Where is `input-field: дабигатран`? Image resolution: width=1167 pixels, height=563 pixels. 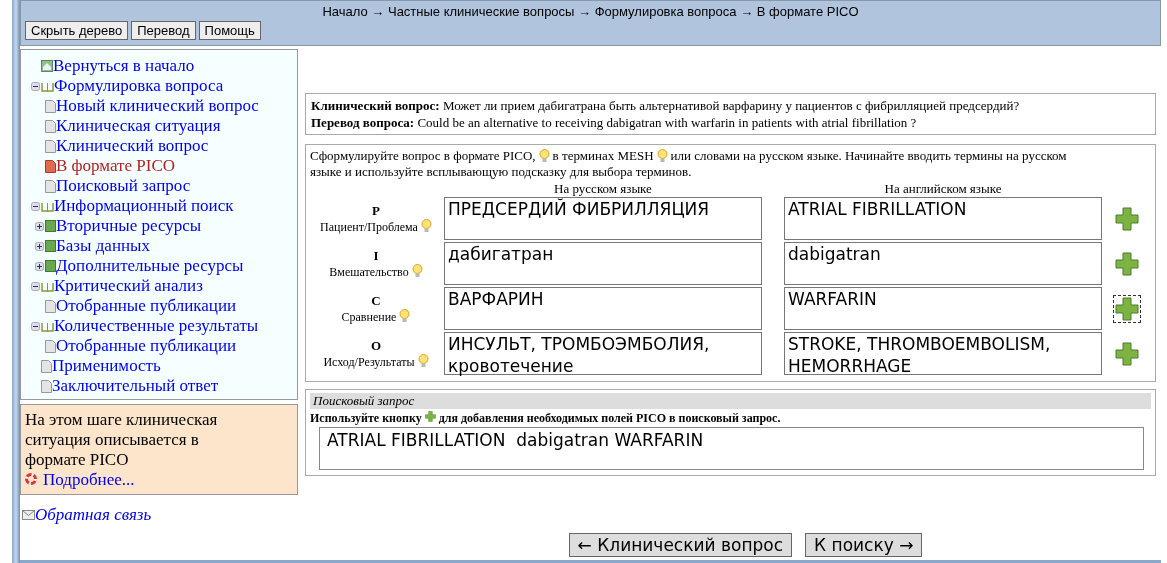
input-field: дабигатран is located at coordinates (603, 263).